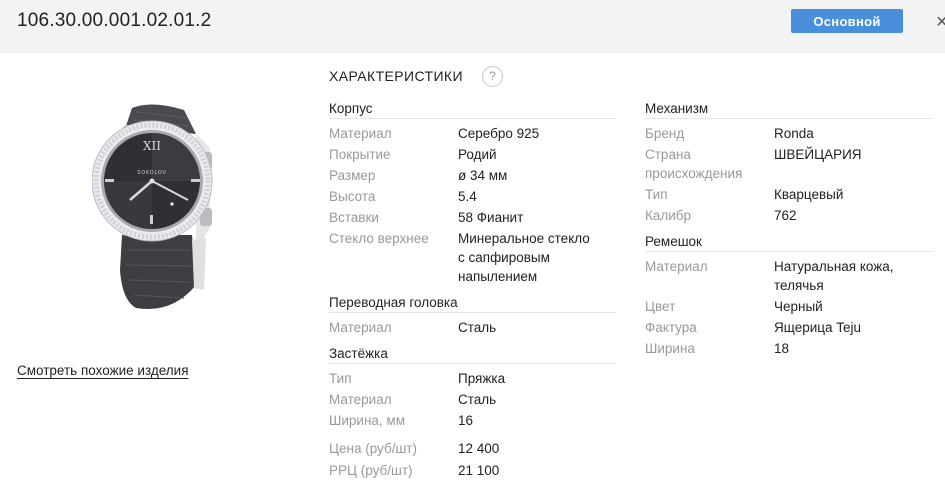 This screenshot has height=500, width=945. Describe the element at coordinates (671, 327) in the screenshot. I see `strap-label-texture: Фактура` at that location.